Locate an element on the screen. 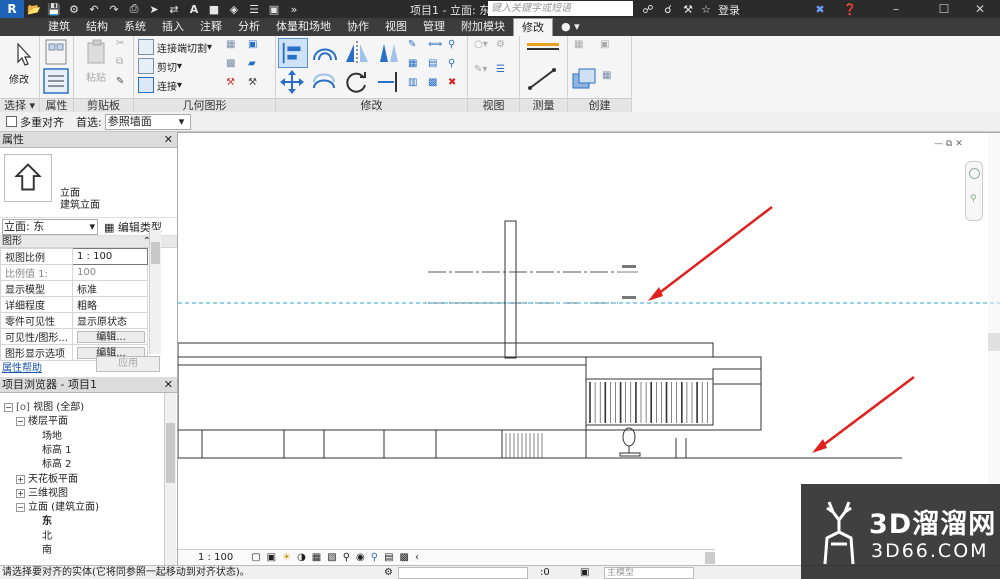 This screenshot has width=1000, height=579. hammer-icon: ⚒ is located at coordinates (252, 82).